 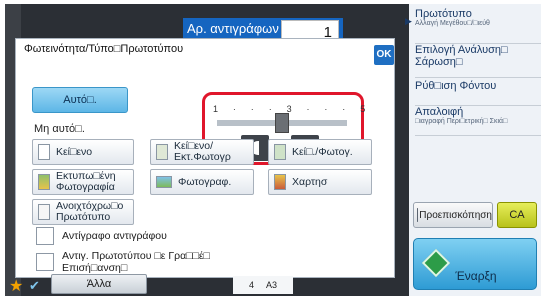 What do you see at coordinates (74, 151) in the screenshot?
I see `type-text-label: Κεί□ενο` at bounding box center [74, 151].